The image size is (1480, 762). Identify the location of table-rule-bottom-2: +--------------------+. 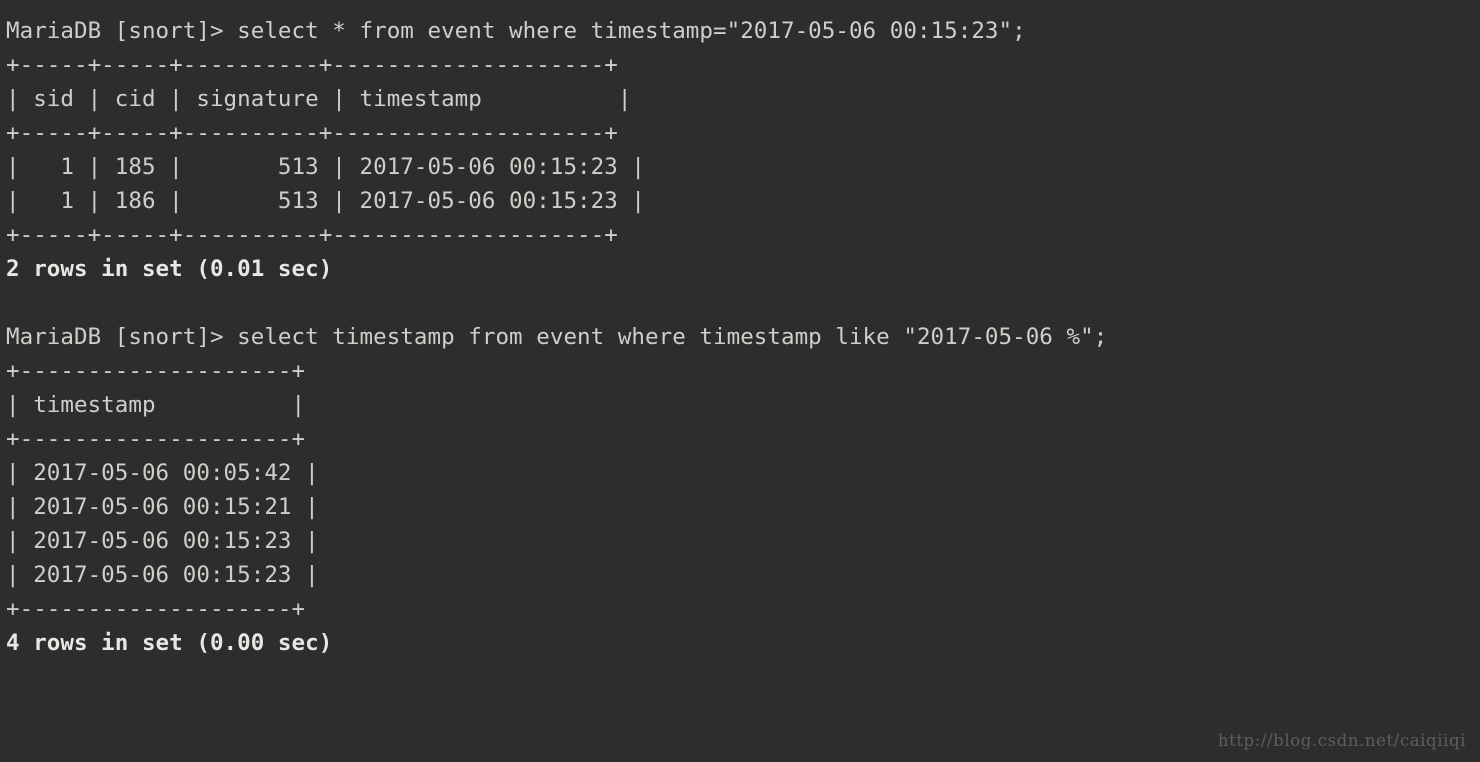
(156, 609).